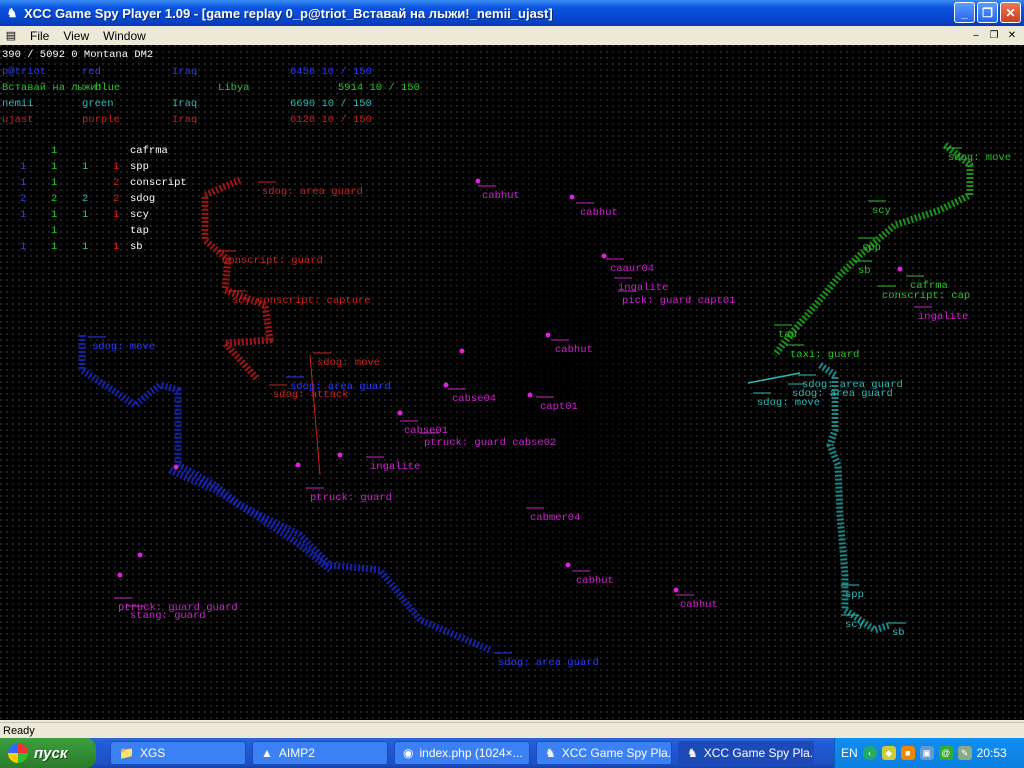  I want to click on mdi-minimize-button: –, so click(976, 35).